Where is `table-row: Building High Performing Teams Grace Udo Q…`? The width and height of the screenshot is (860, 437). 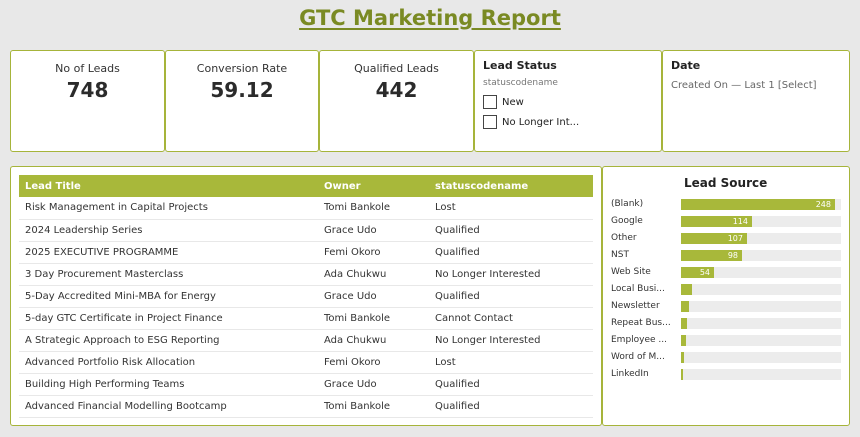
table-row: Building High Performing Teams Grace Udo Q… is located at coordinates (306, 384).